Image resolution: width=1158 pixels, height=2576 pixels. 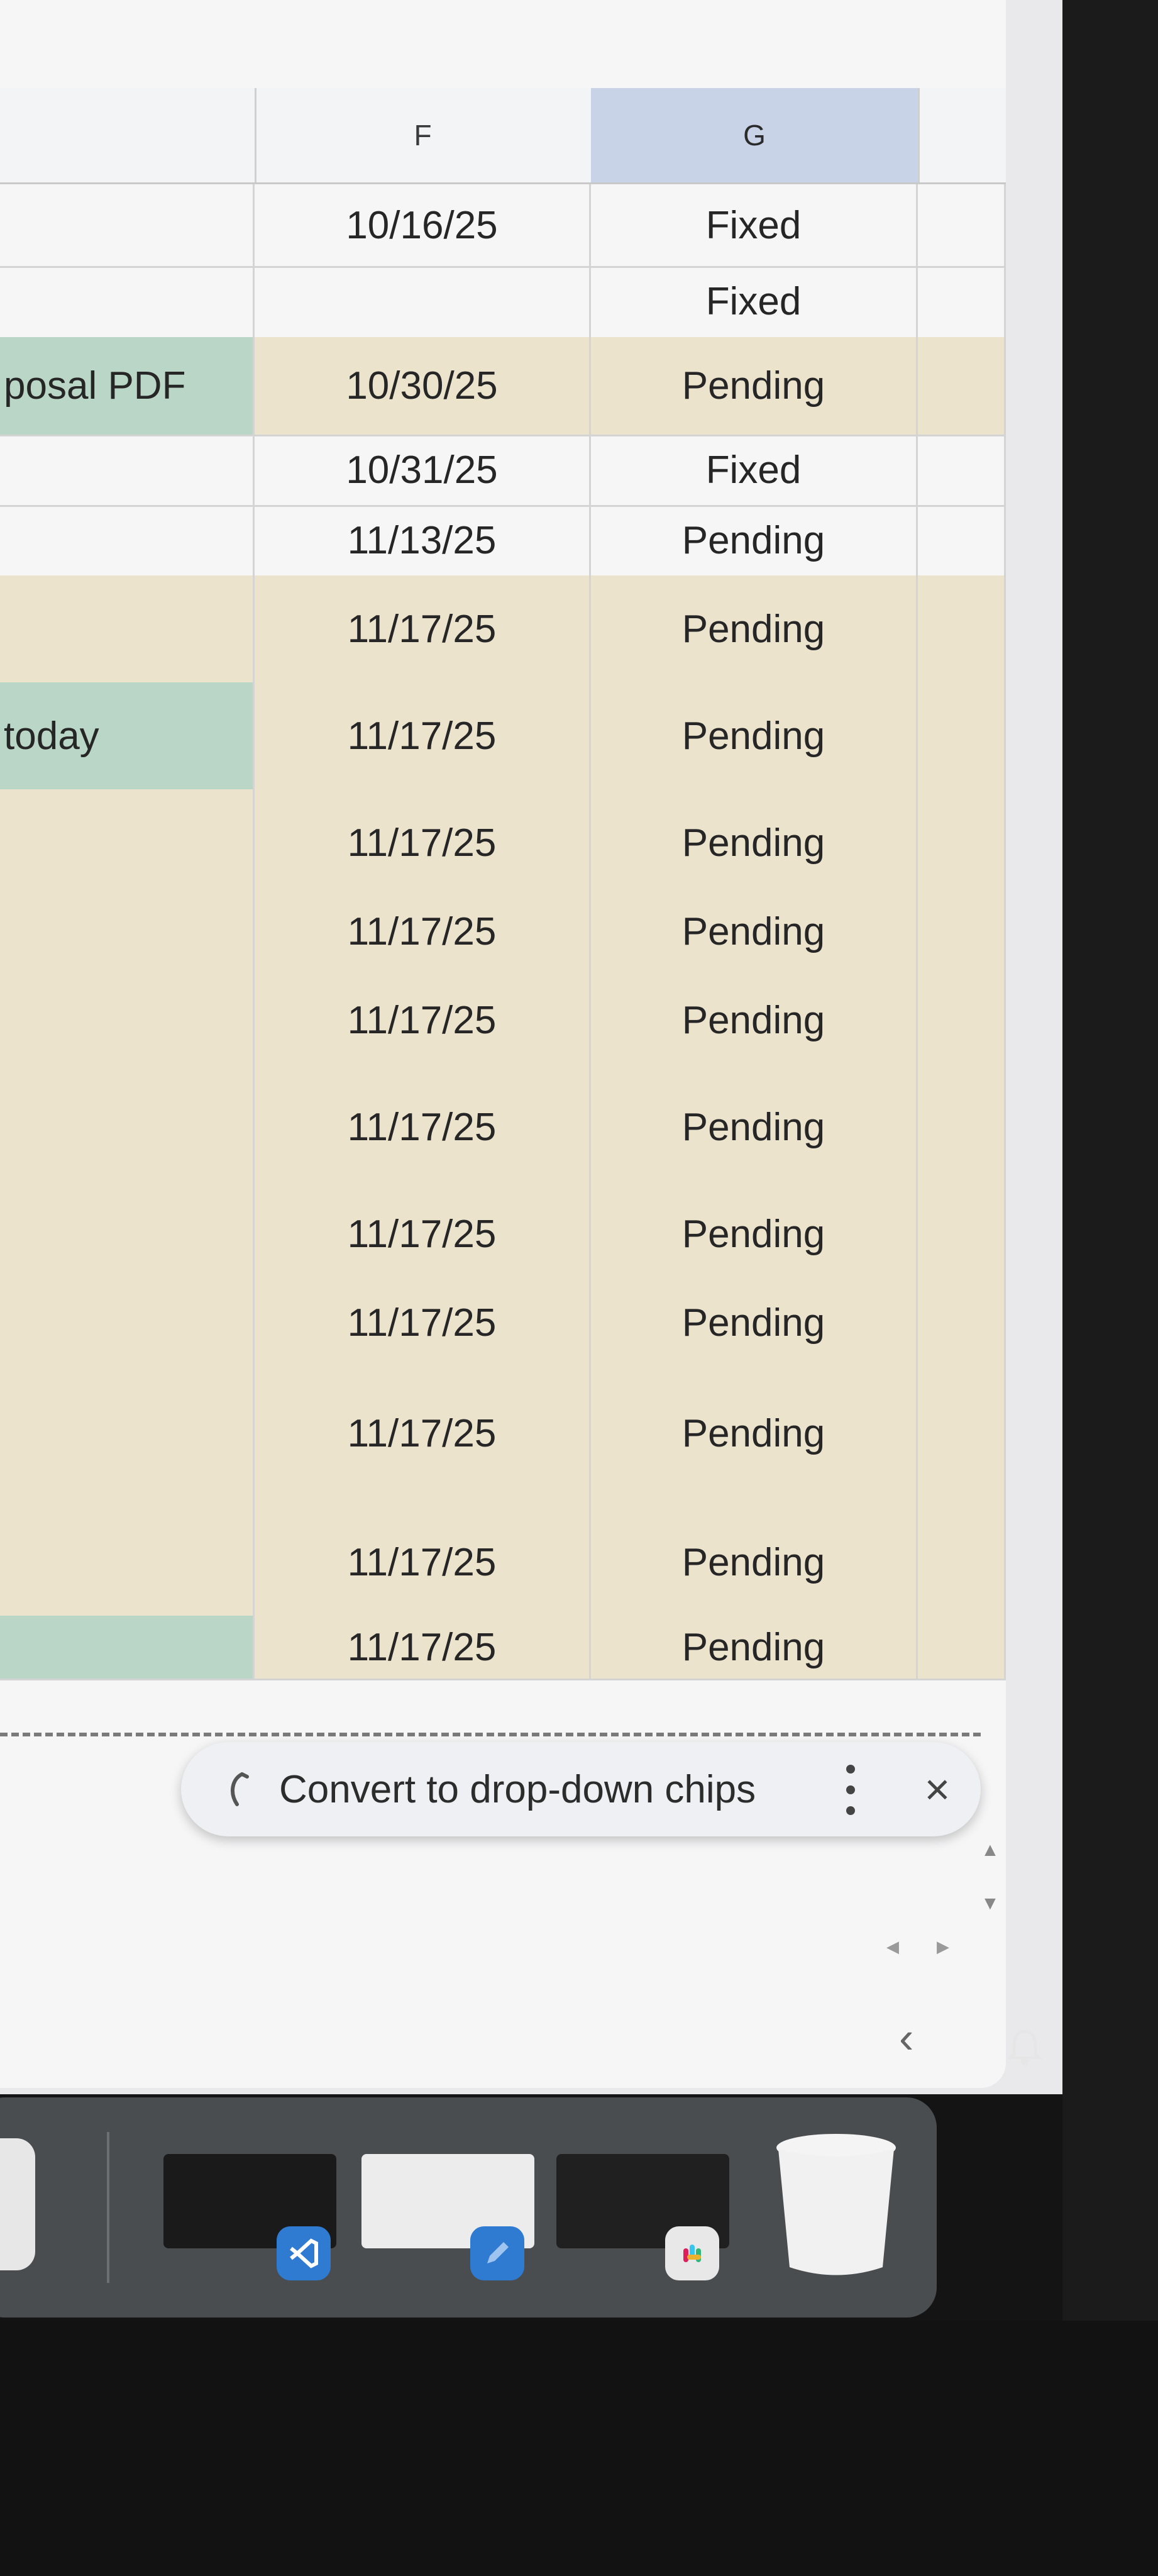 What do you see at coordinates (423, 386) in the screenshot?
I see `cell-f: 10/30/25` at bounding box center [423, 386].